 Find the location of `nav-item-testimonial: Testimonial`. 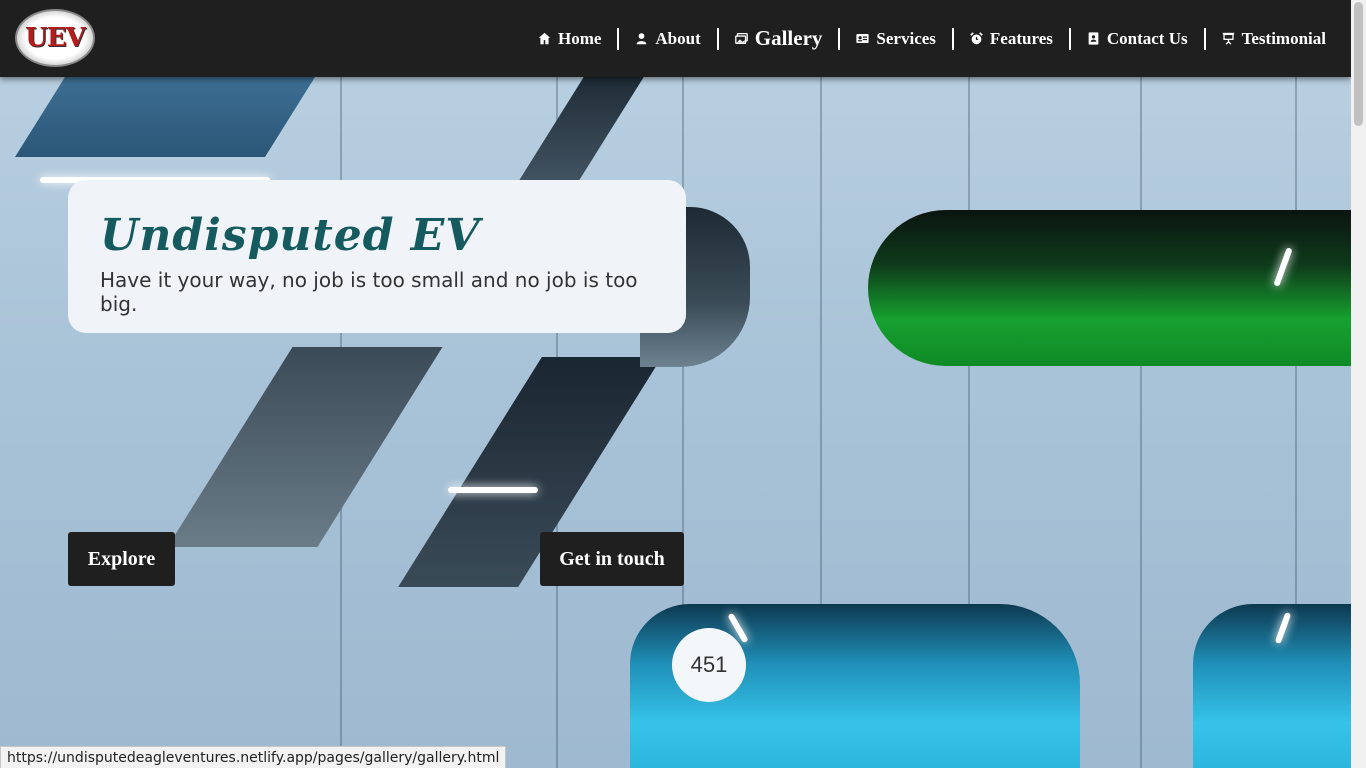

nav-item-testimonial: Testimonial is located at coordinates (1266, 39).